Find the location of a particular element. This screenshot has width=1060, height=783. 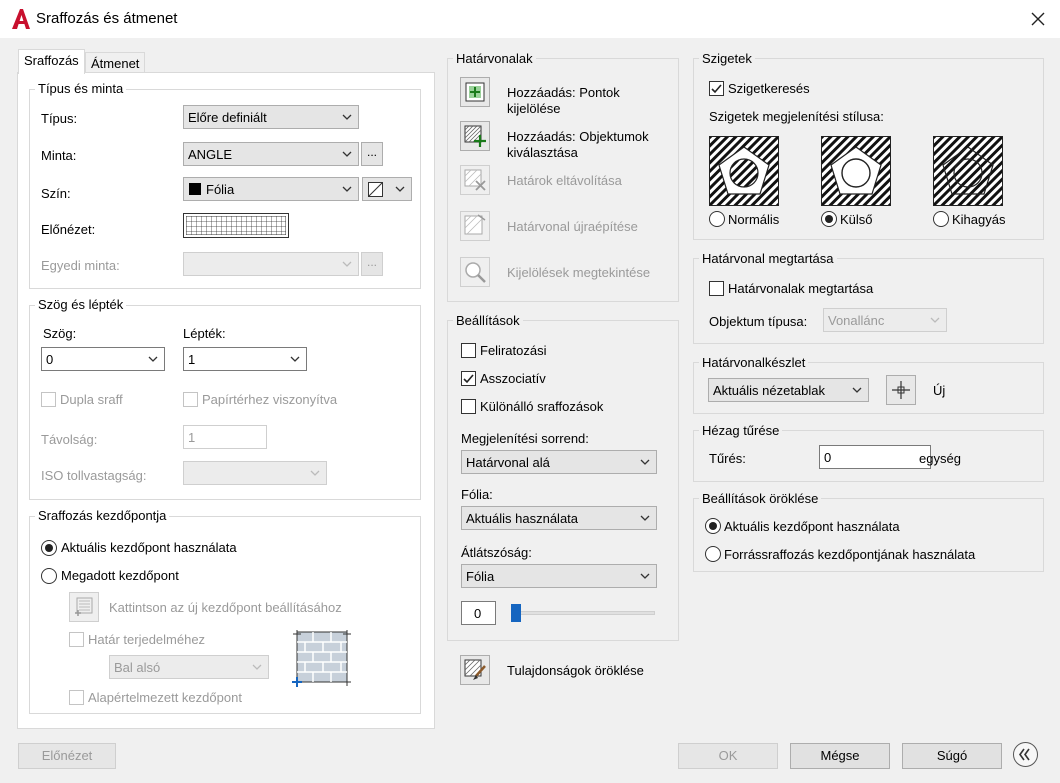

type-dropdown: Előre definiált is located at coordinates (271, 117).